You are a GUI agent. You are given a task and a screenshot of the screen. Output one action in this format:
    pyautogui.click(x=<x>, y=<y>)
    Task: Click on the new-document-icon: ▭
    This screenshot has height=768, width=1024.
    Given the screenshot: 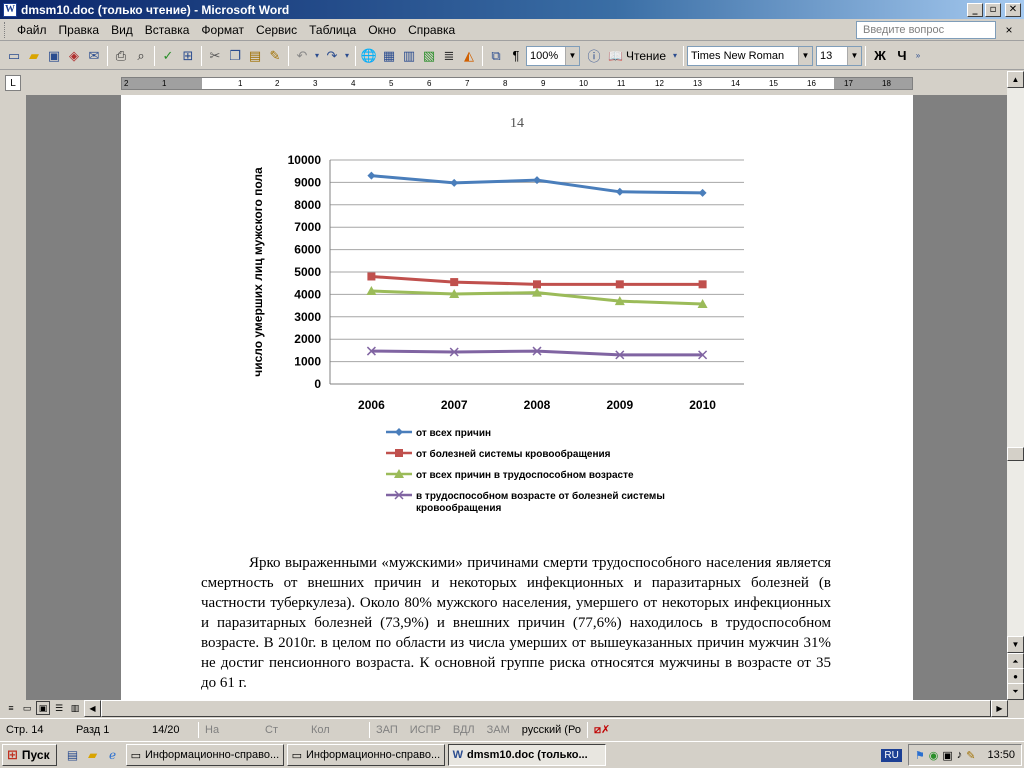 What is the action you would take?
    pyautogui.click(x=14, y=56)
    